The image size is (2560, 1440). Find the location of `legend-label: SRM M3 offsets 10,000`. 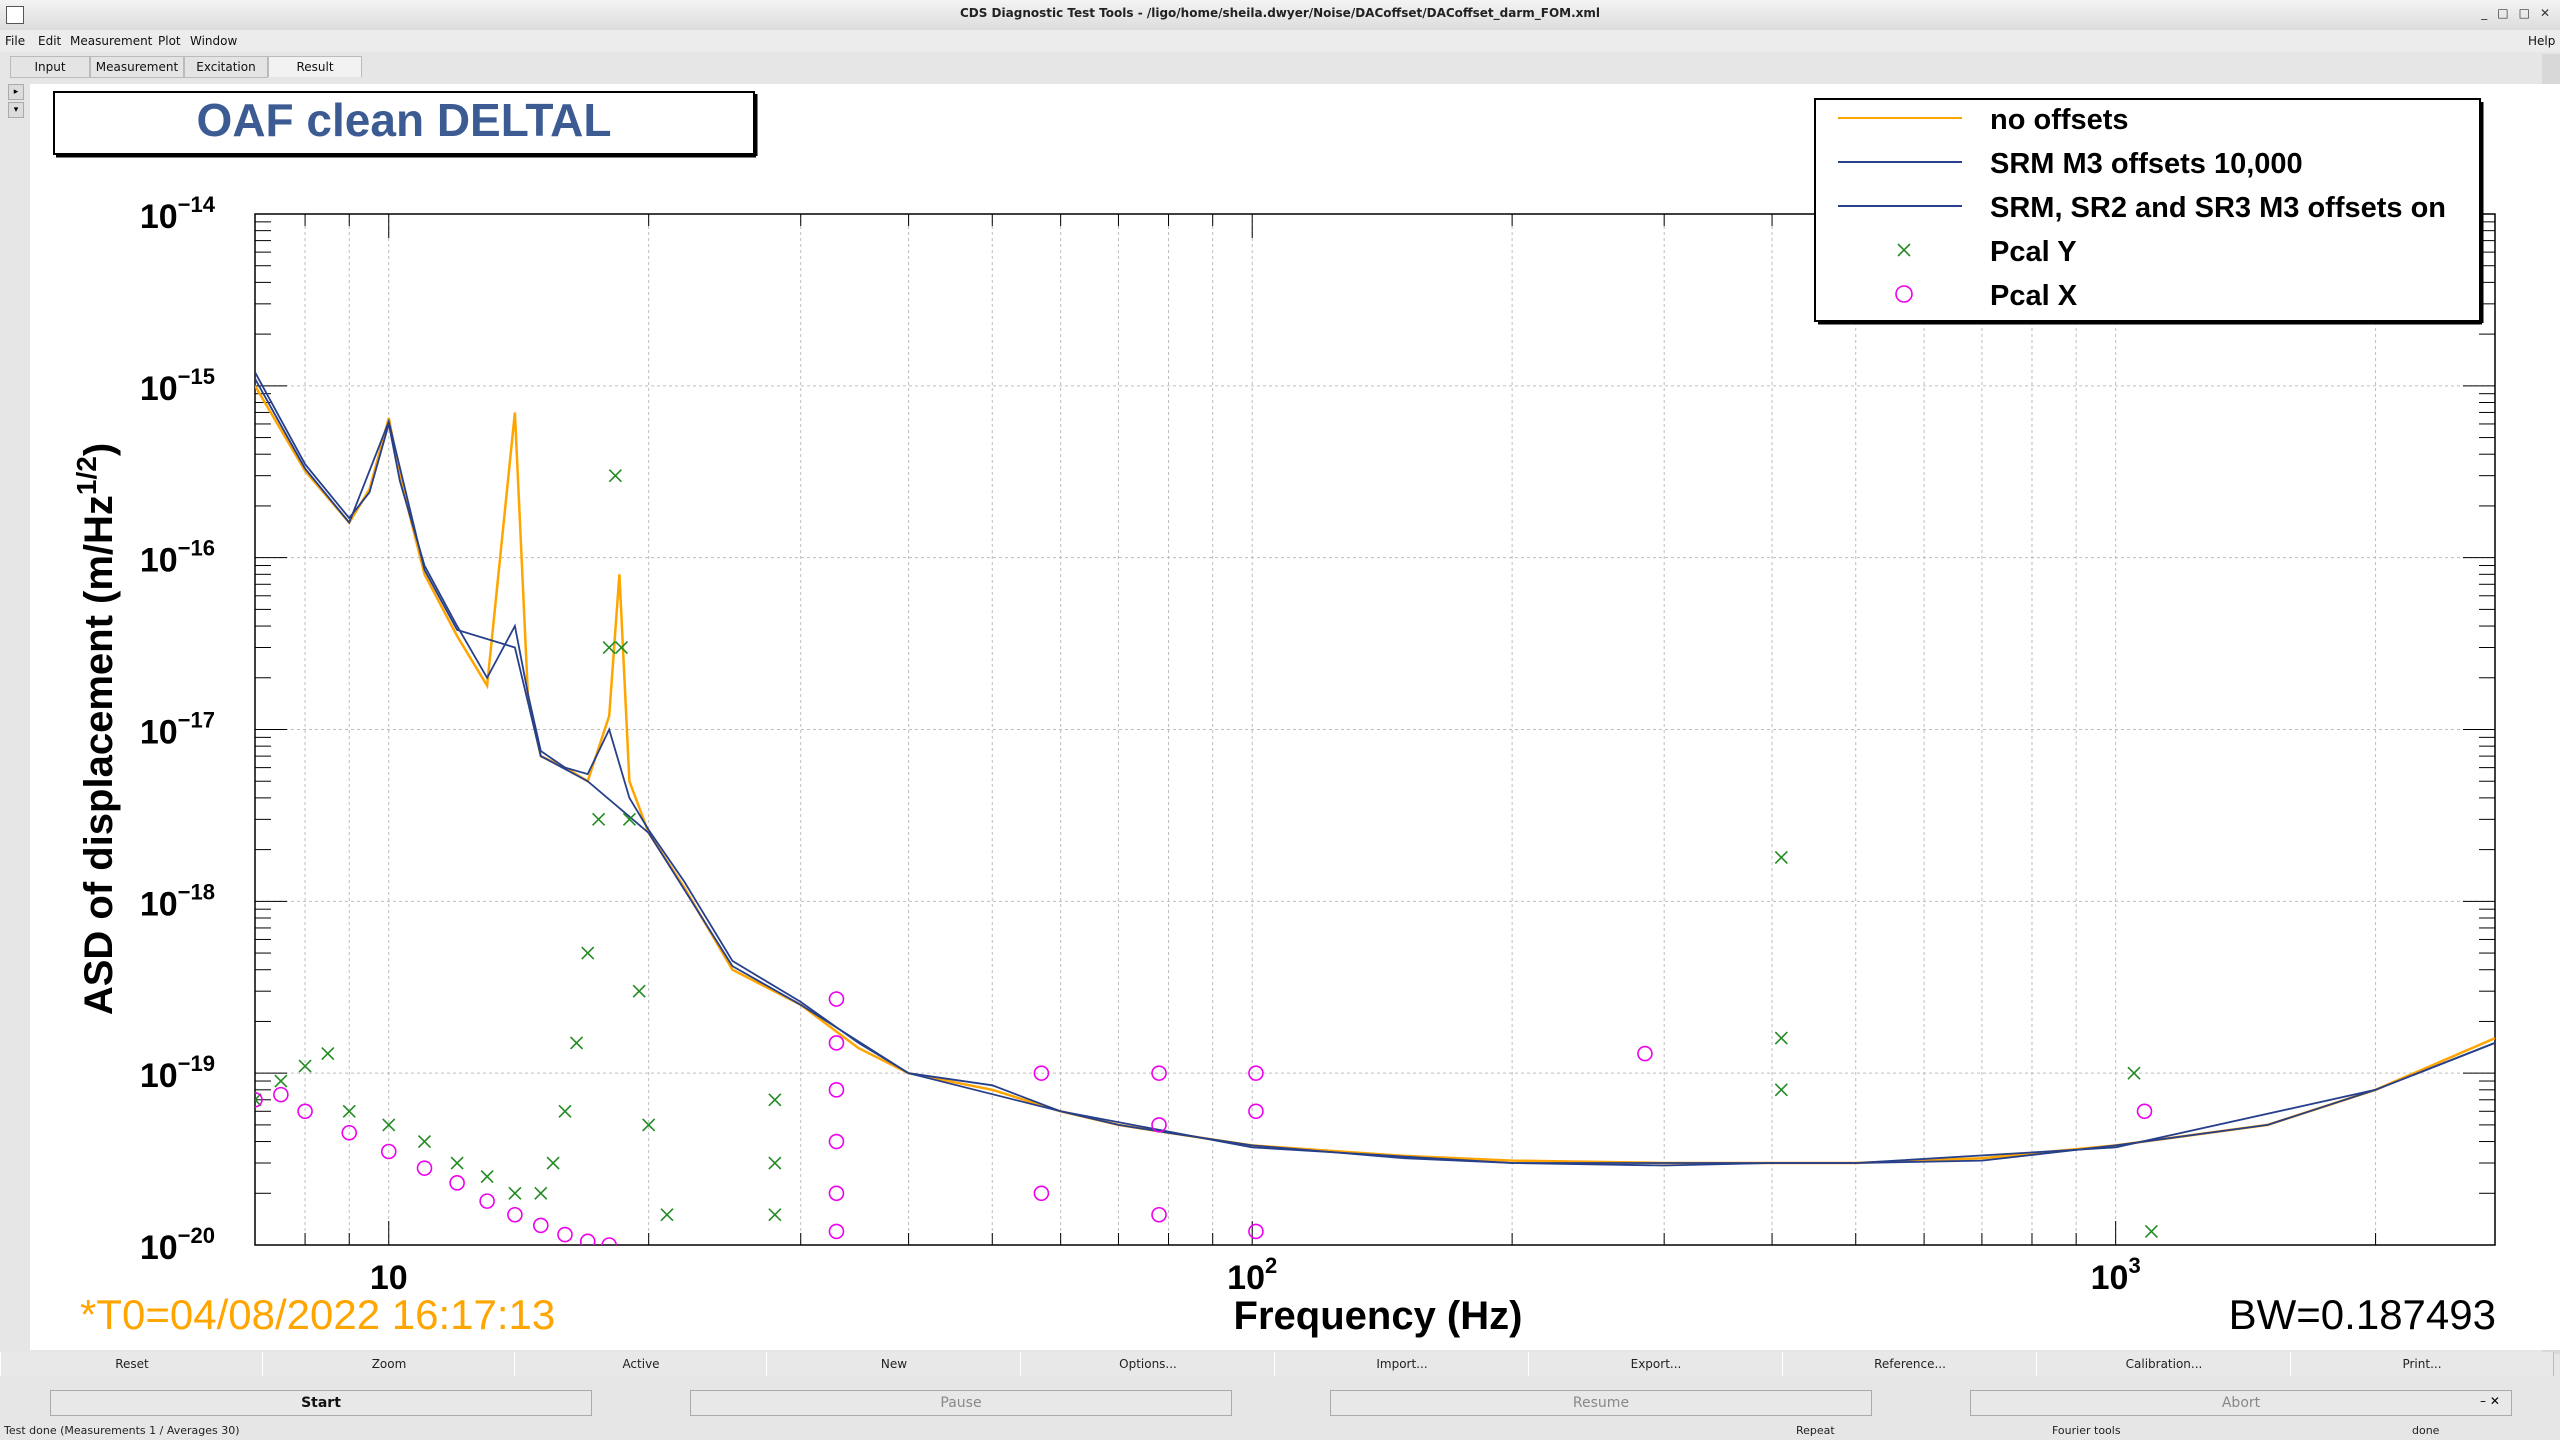

legend-label: SRM M3 offsets 10,000 is located at coordinates (2146, 164).